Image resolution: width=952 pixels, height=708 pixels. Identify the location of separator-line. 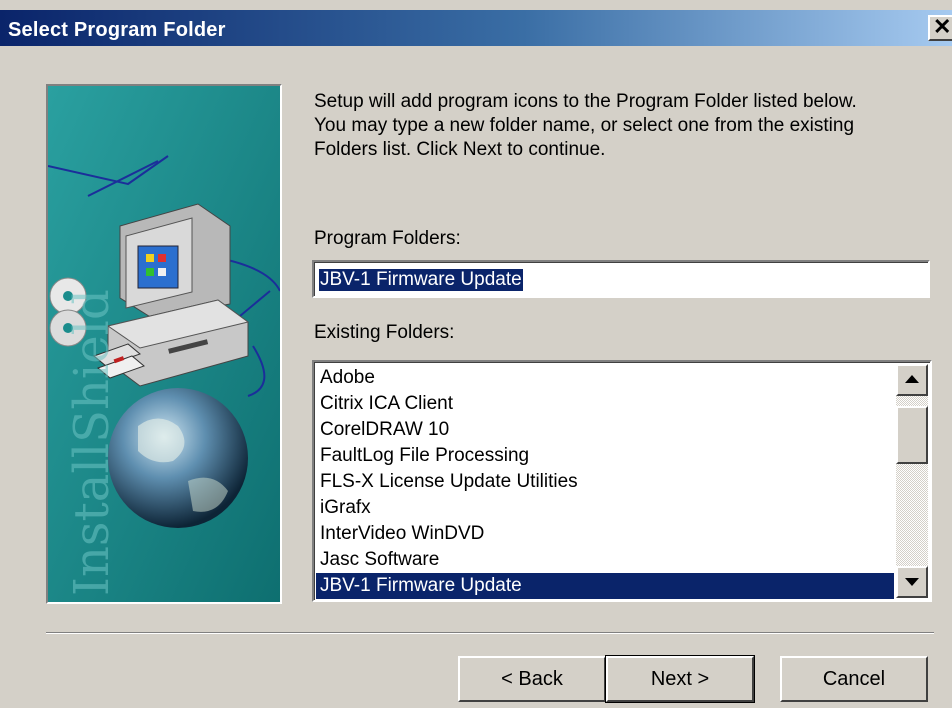
(490, 633).